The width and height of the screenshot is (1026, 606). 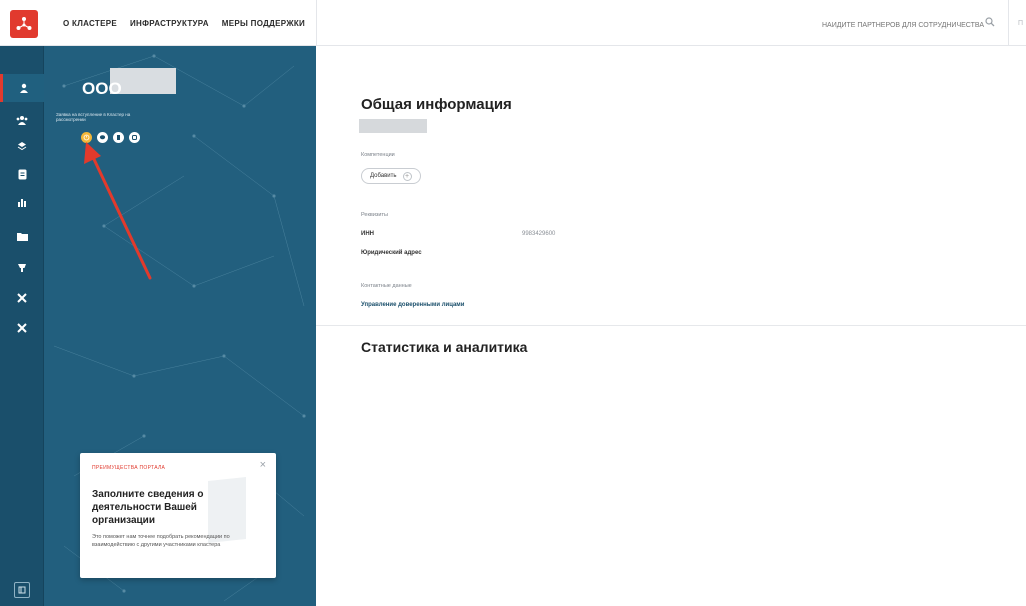 I want to click on card-tag: ПРЕИМУЩЕСТВА ПОРТАЛА, so click(x=129, y=468).